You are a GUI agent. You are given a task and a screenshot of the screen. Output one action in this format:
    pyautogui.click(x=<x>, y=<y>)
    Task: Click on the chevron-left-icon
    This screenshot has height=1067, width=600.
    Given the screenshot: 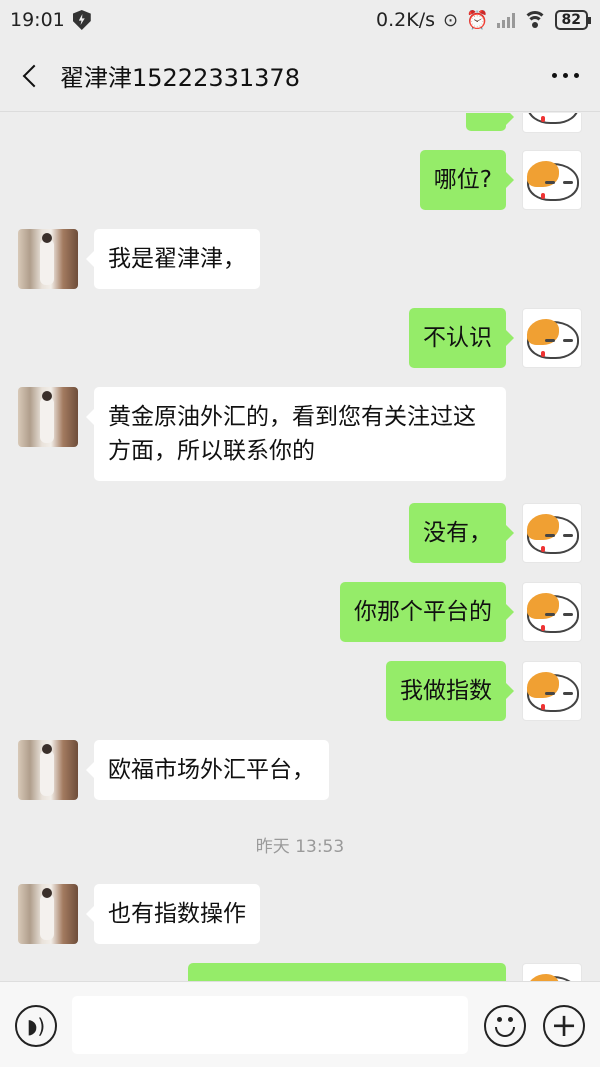 What is the action you would take?
    pyautogui.click(x=34, y=75)
    